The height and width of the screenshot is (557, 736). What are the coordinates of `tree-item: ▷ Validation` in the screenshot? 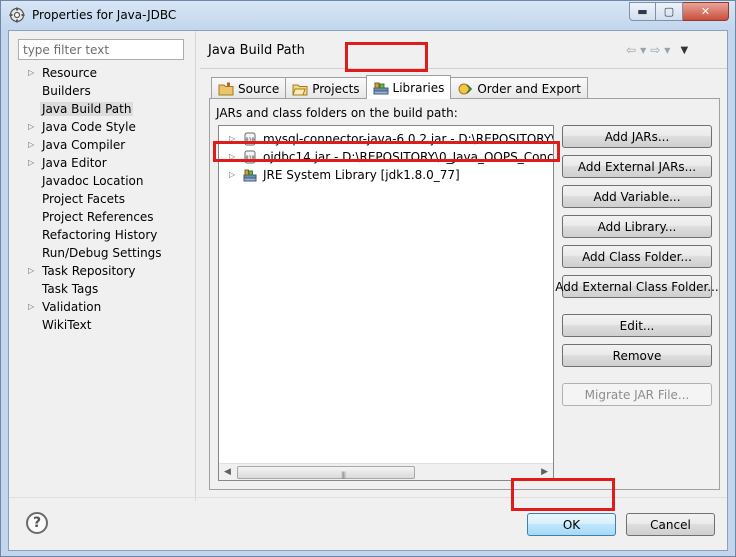 It's located at (103, 307).